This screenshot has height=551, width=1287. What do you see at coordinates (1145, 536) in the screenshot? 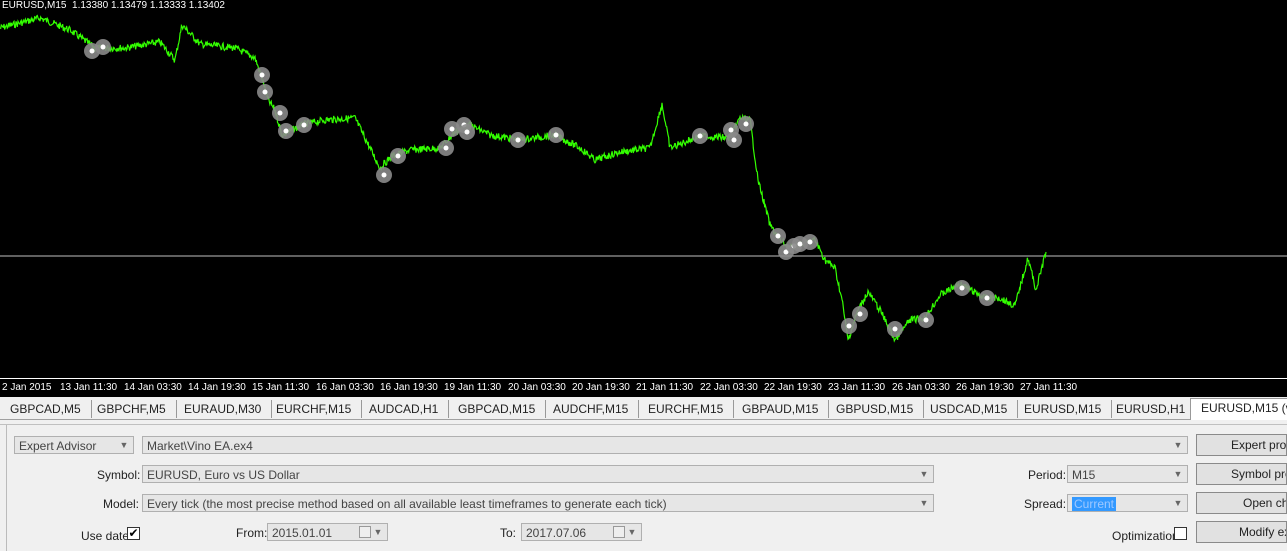
I see `optimization-label: Optimization` at bounding box center [1145, 536].